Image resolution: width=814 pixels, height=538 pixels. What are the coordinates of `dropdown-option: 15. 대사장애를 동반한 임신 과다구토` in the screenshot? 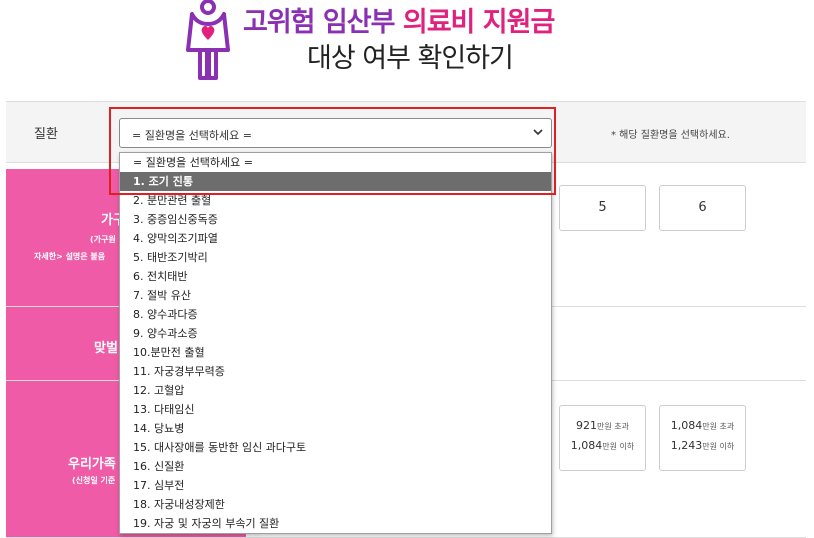 It's located at (335, 447).